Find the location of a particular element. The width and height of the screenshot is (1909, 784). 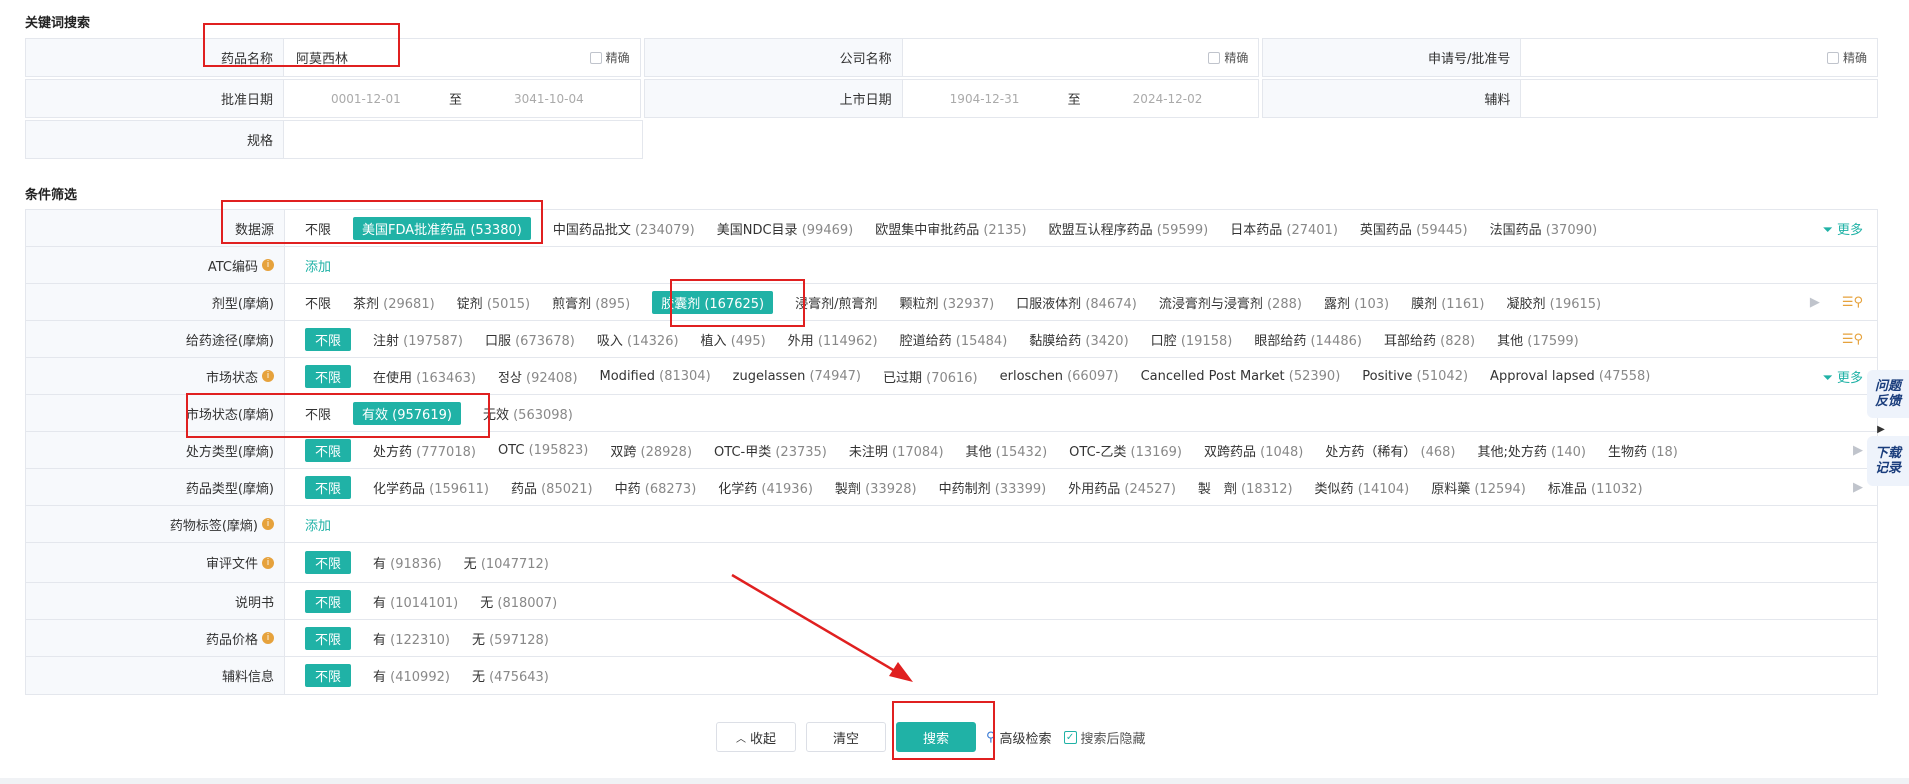

arrow-annotation is located at coordinates (822, 627).